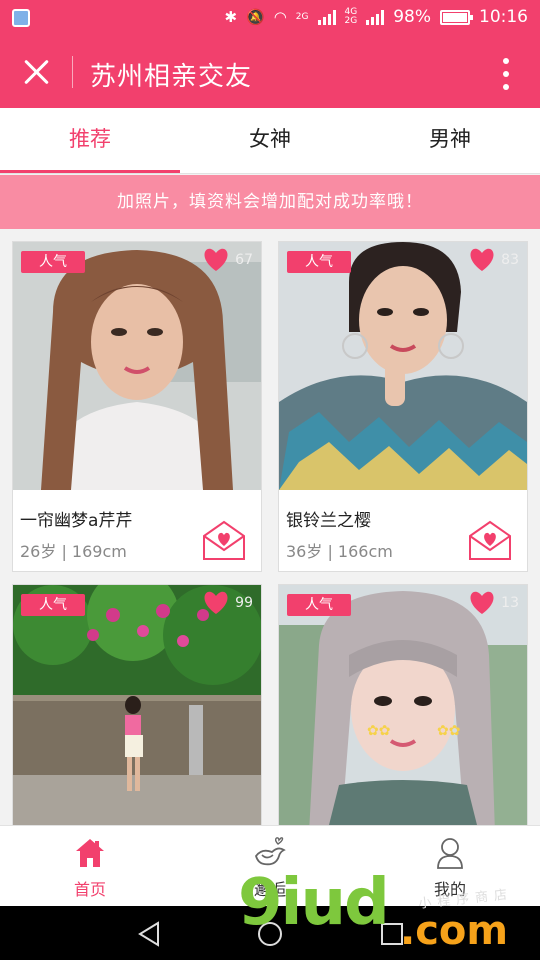  Describe the element at coordinates (255, 17) in the screenshot. I see `mute-icon: 🔕` at that location.